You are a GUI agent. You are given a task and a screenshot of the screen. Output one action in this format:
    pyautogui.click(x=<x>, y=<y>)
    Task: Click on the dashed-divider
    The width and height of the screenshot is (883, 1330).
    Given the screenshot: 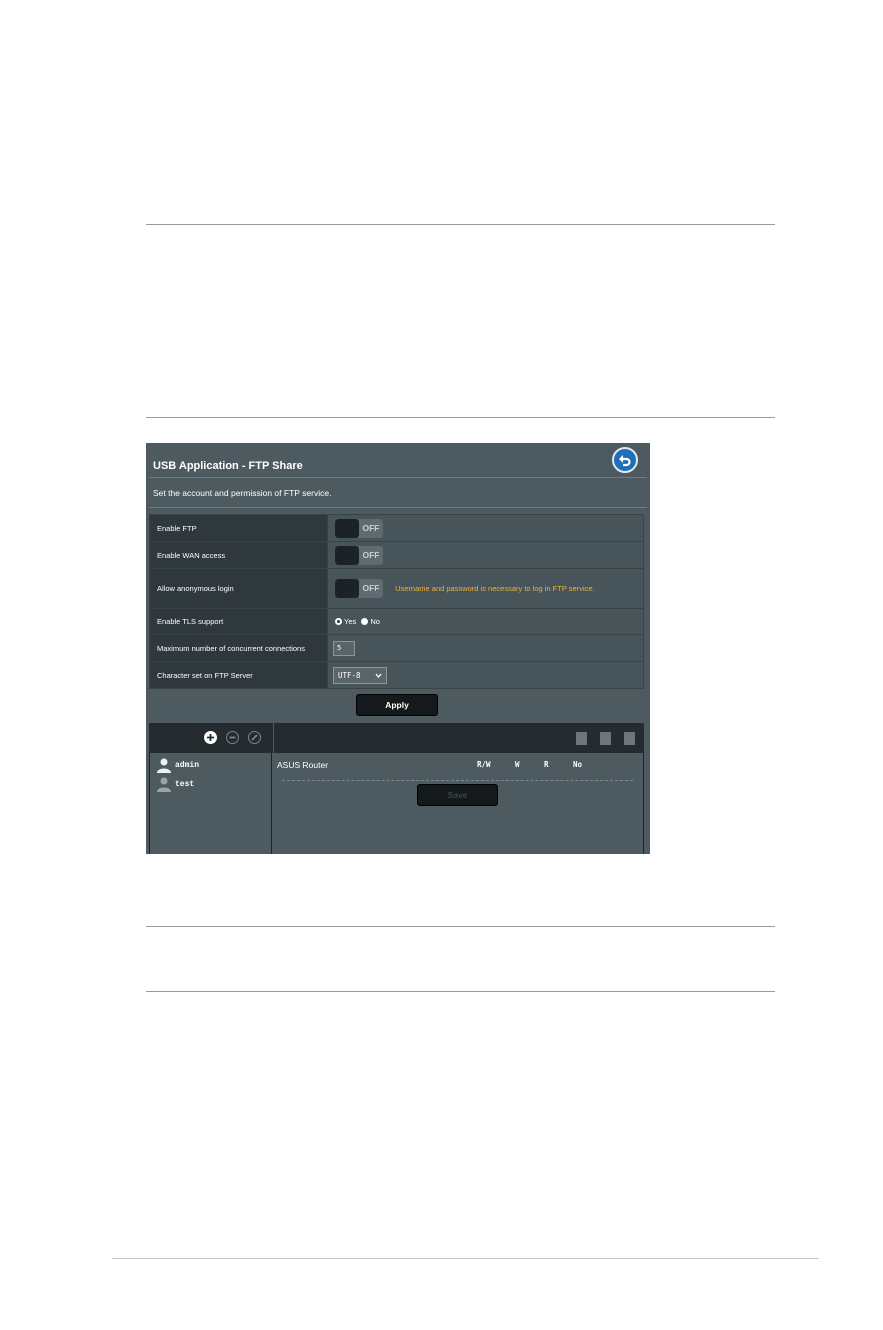 What is the action you would take?
    pyautogui.click(x=457, y=780)
    